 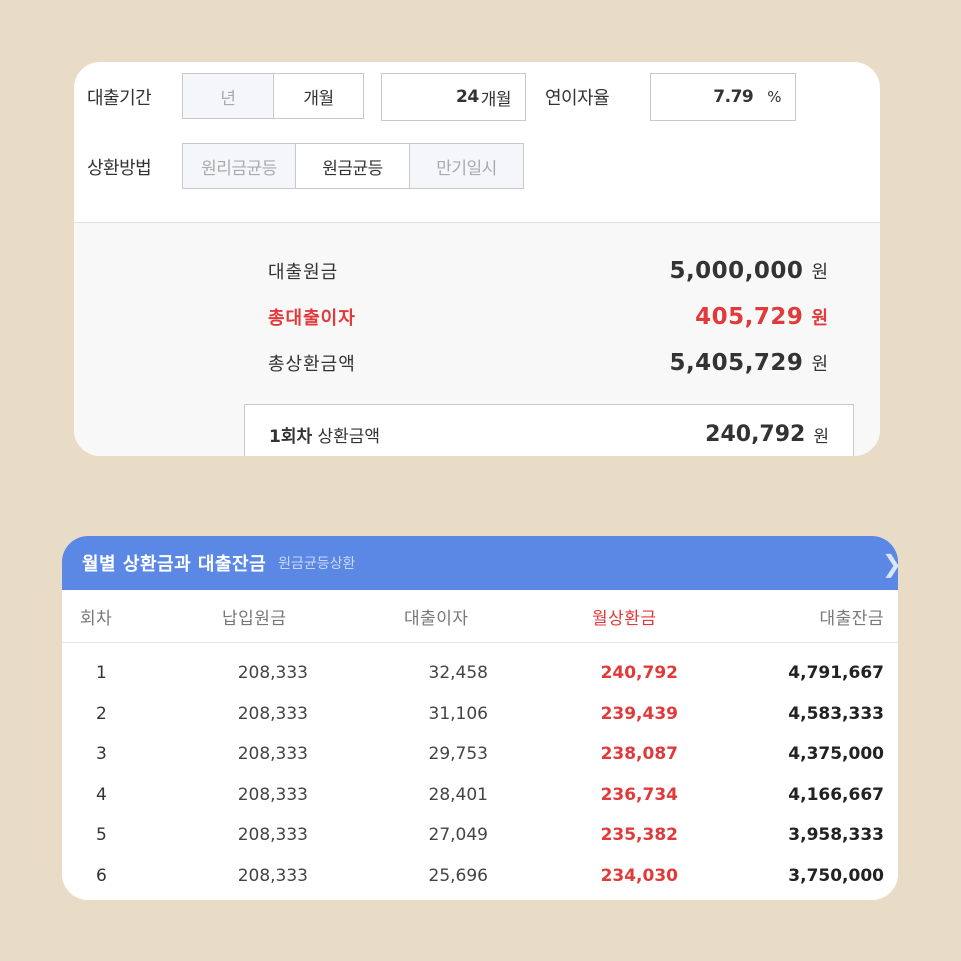 What do you see at coordinates (639, 713) in the screenshot?
I see `row-monthly-payment: 239,439` at bounding box center [639, 713].